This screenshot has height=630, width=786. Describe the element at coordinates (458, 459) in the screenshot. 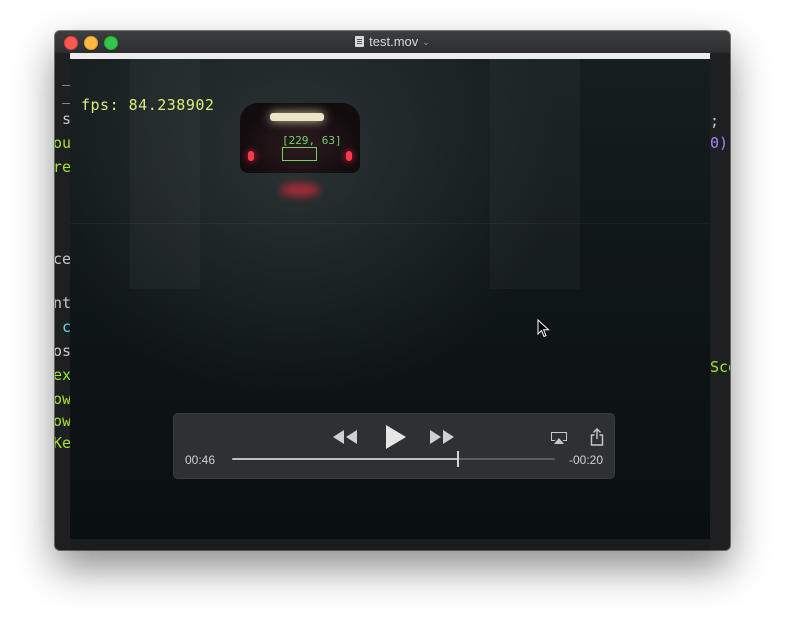

I see `scrubber-handle` at that location.